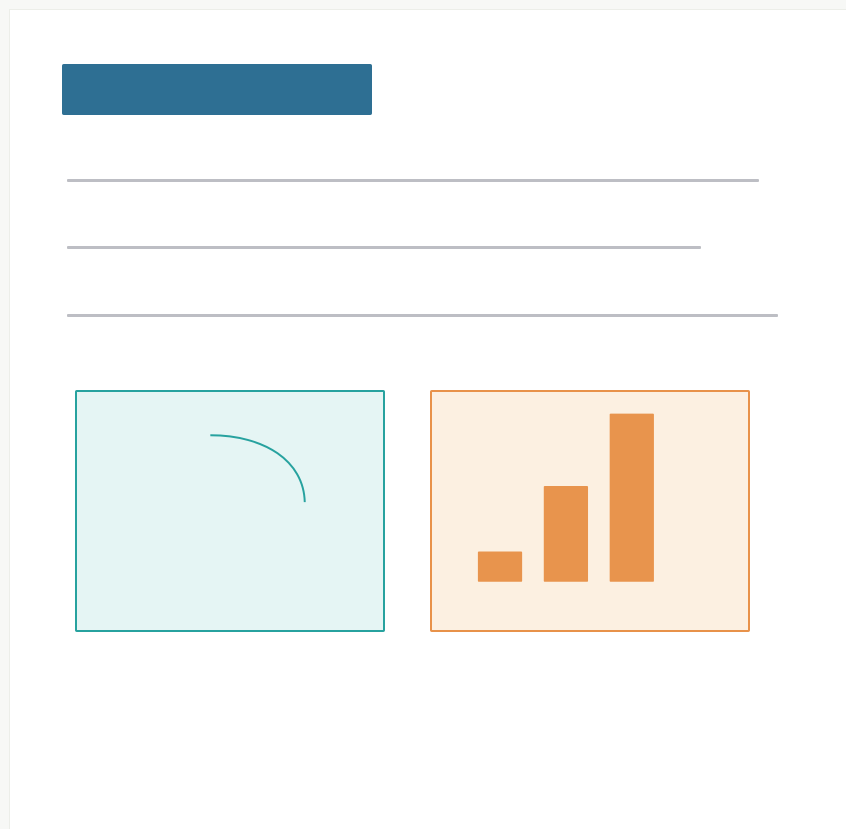 This screenshot has width=846, height=829. Describe the element at coordinates (230, 511) in the screenshot. I see `left-card` at that location.